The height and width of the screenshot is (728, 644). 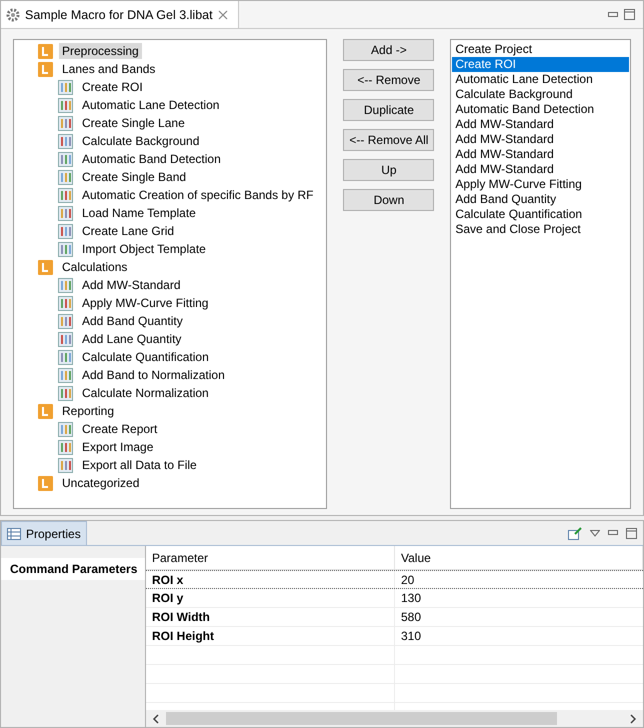 What do you see at coordinates (119, 429) in the screenshot?
I see `tree-item: Create Report` at bounding box center [119, 429].